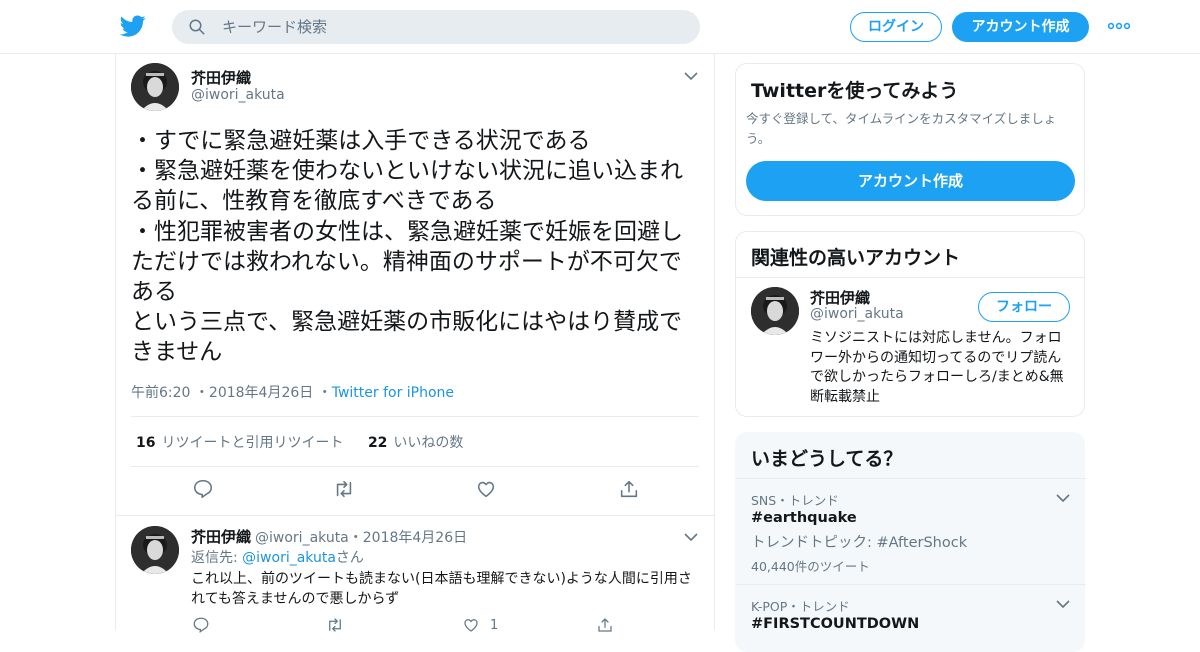 The height and width of the screenshot is (652, 1200). What do you see at coordinates (377, 443) in the screenshot?
I see `likes-count: 22` at bounding box center [377, 443].